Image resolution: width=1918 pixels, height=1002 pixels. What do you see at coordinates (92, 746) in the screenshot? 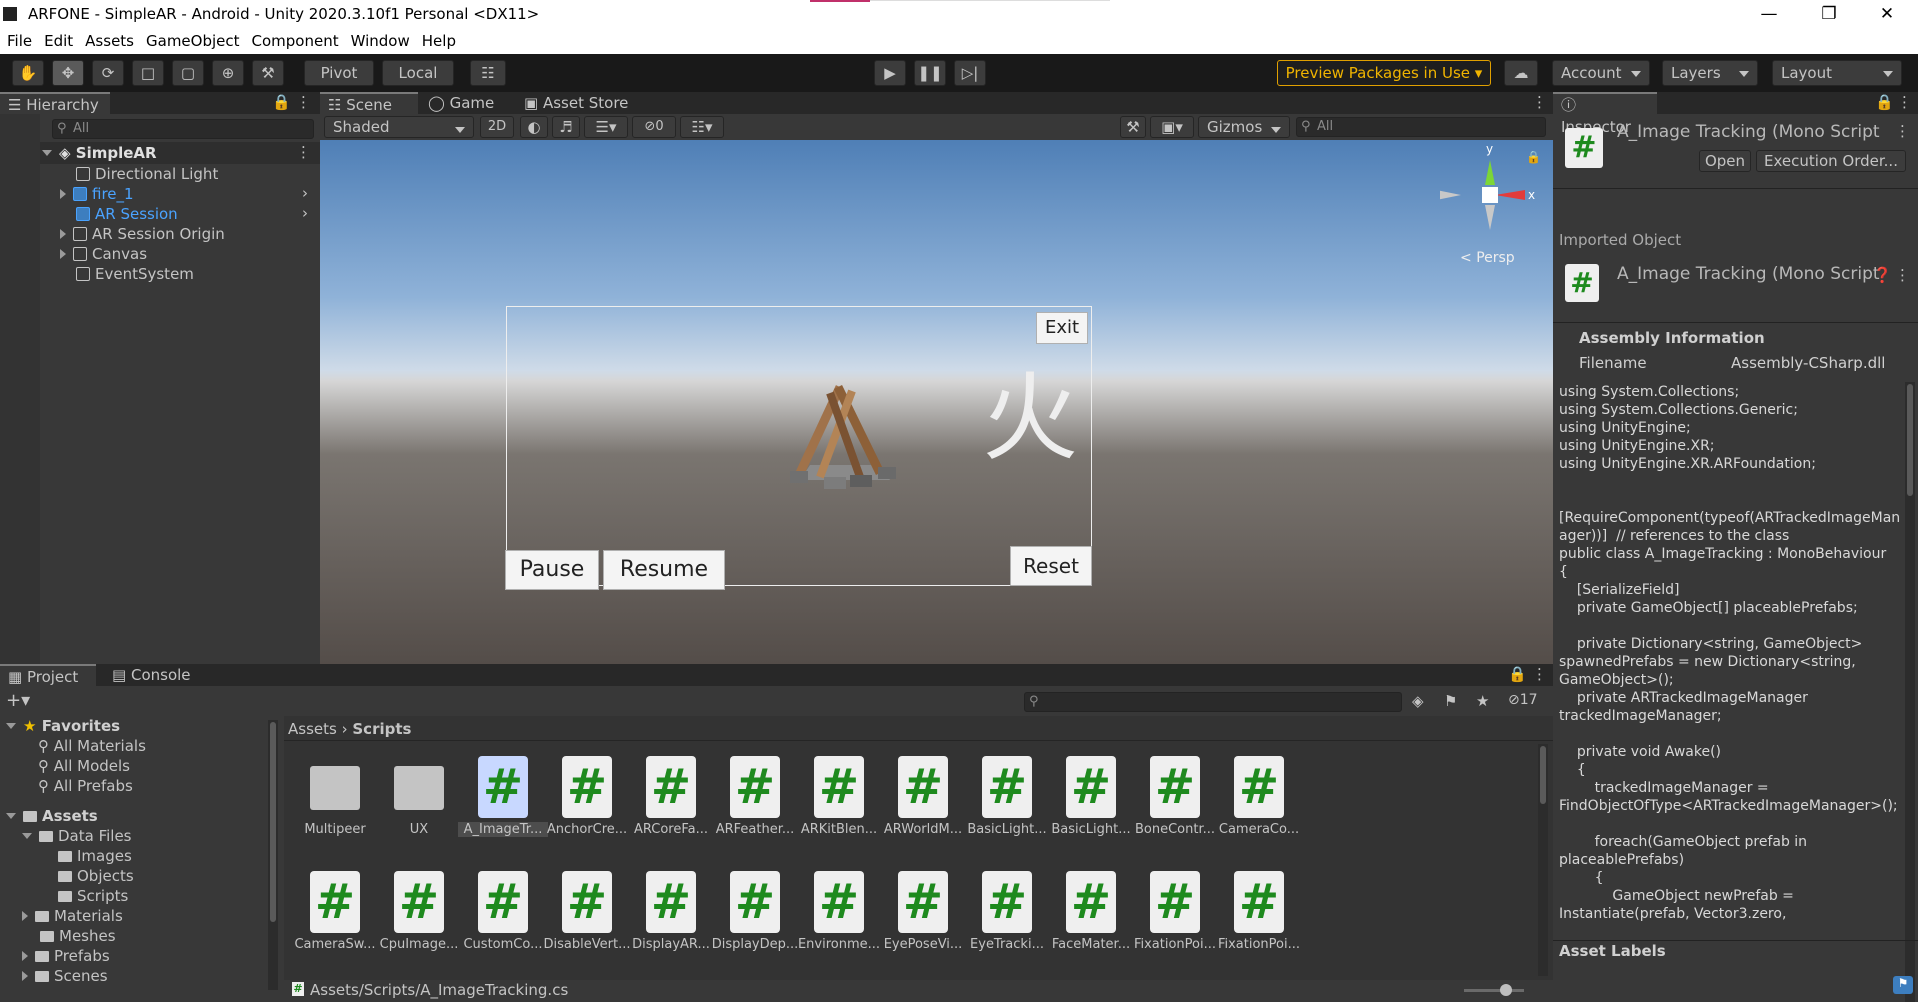
I see `favorite-all-materials: ⚲ All Materials` at bounding box center [92, 746].